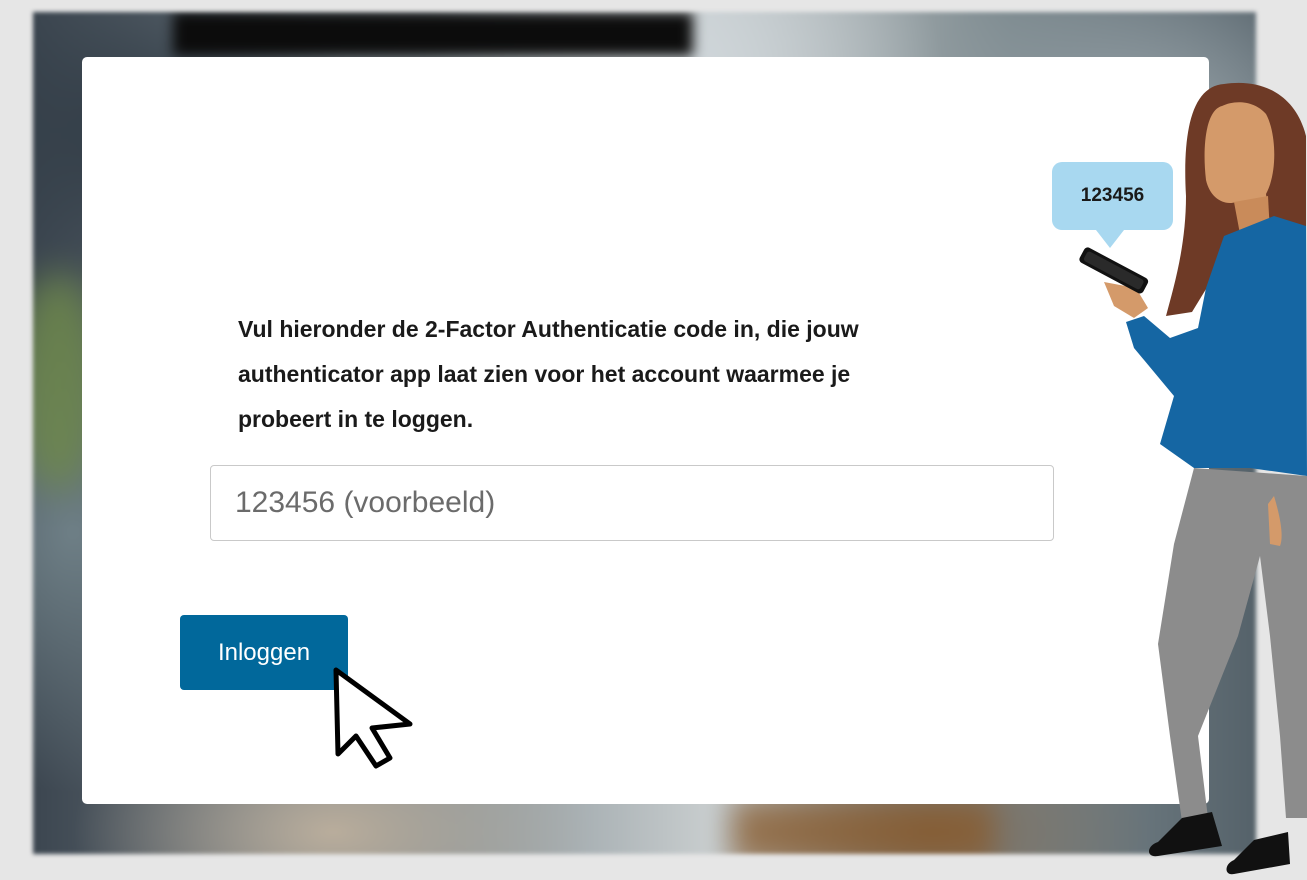  What do you see at coordinates (632, 503) in the screenshot?
I see `two-factor-code-input` at bounding box center [632, 503].